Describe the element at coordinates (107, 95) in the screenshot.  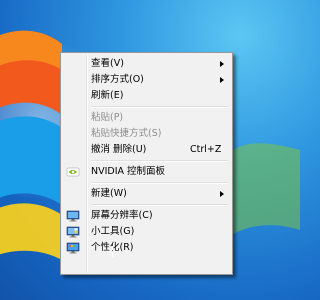
I see `menu-item-refresh-label: 刷新(E)` at that location.